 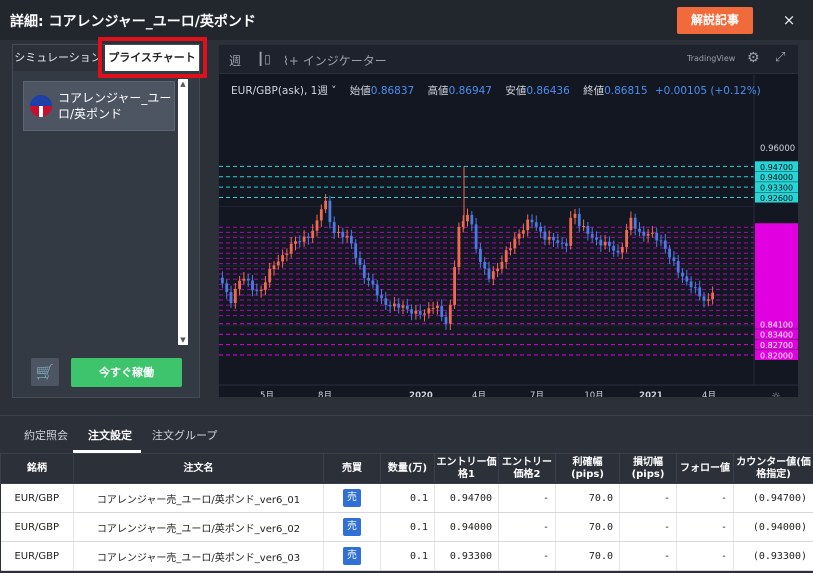 What do you see at coordinates (235, 60) in the screenshot?
I see `period-selector: 週` at bounding box center [235, 60].